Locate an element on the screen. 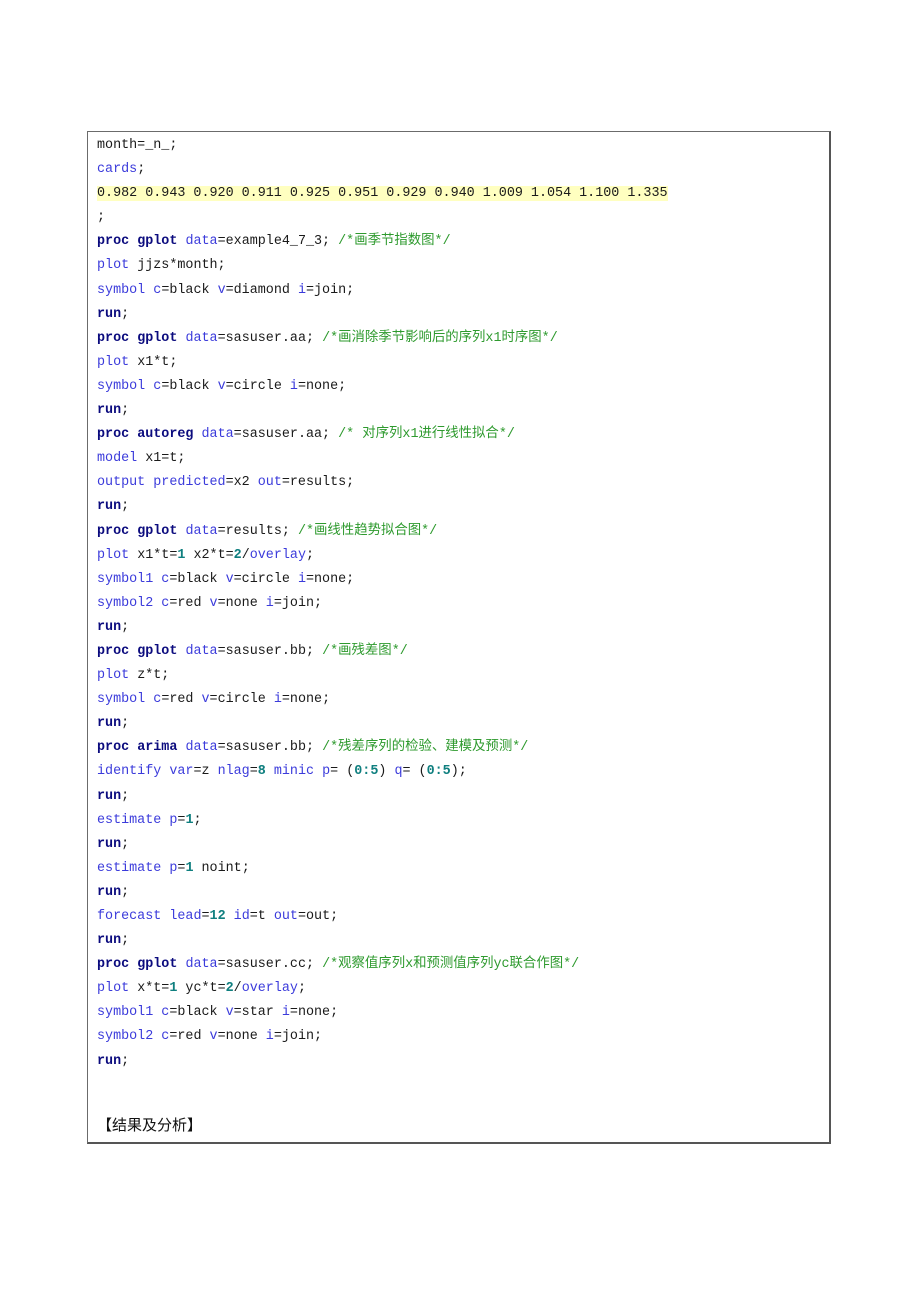 This screenshot has width=920, height=1302. code-line: output predicted=x2 out=results; is located at coordinates (226, 483).